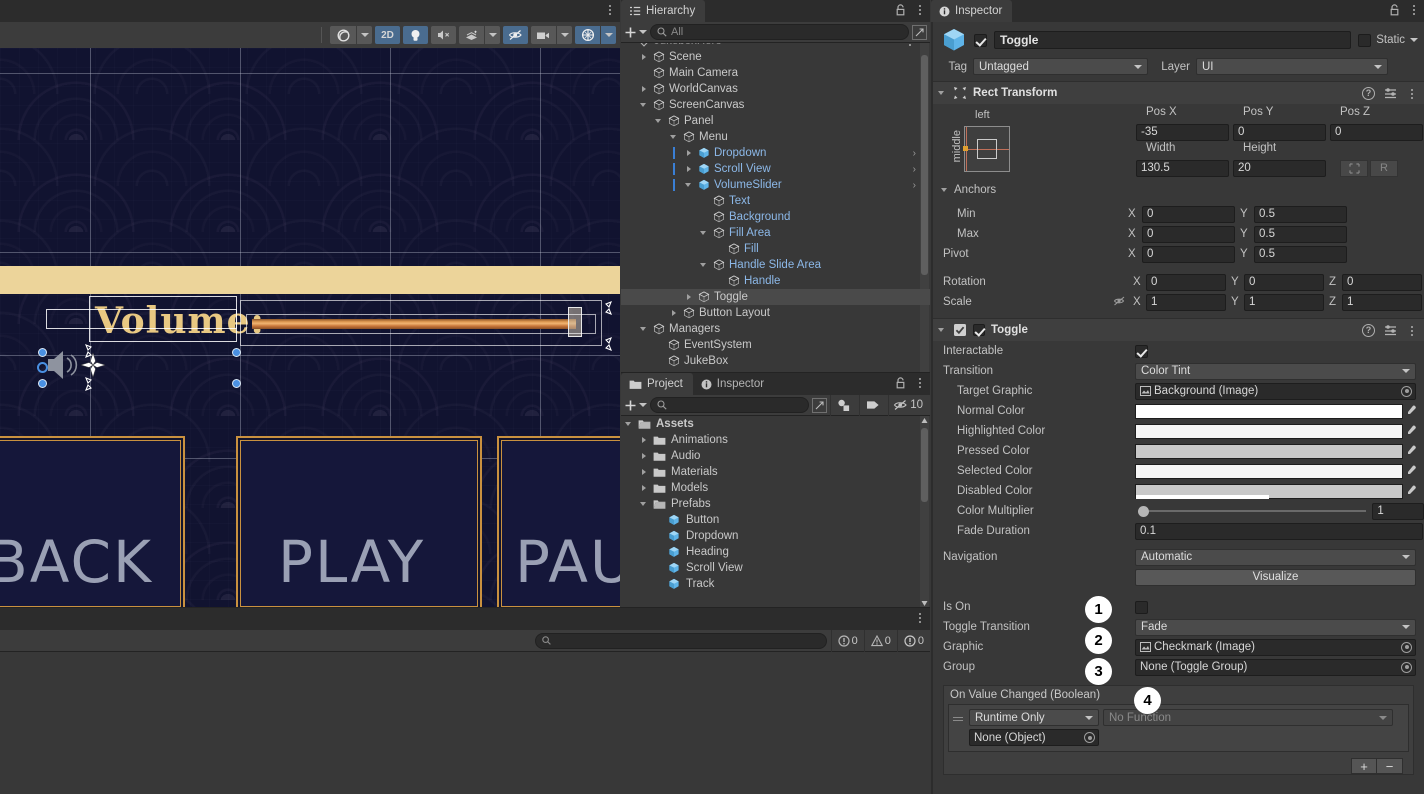 The image size is (1424, 794). I want to click on hierarchy-row-screencanvas: ScreenCanvas, so click(775, 105).